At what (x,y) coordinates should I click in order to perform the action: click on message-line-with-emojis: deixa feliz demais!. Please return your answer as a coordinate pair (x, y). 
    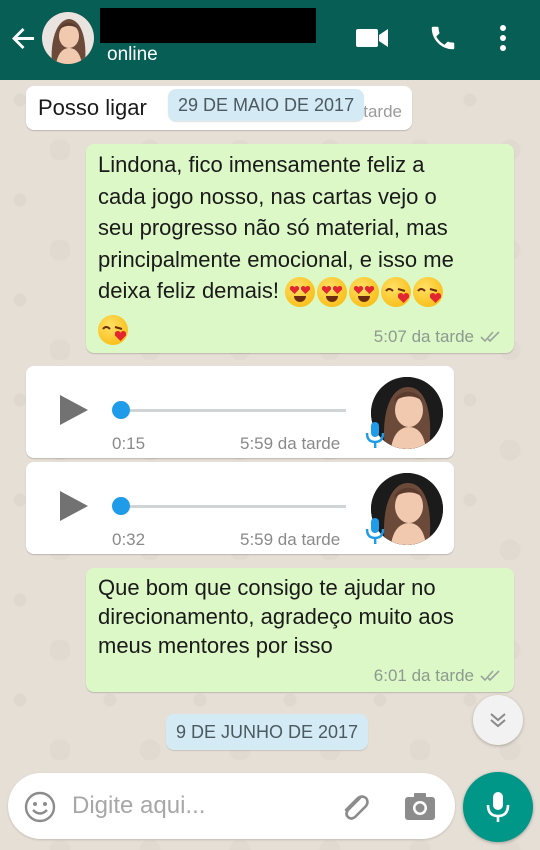
    Looking at the image, I should click on (276, 292).